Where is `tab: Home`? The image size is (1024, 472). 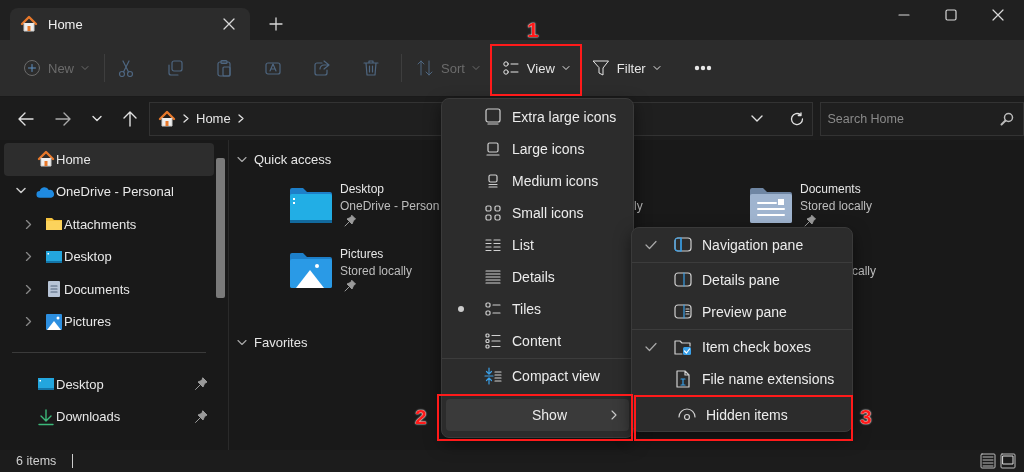
tab: Home is located at coordinates (130, 24).